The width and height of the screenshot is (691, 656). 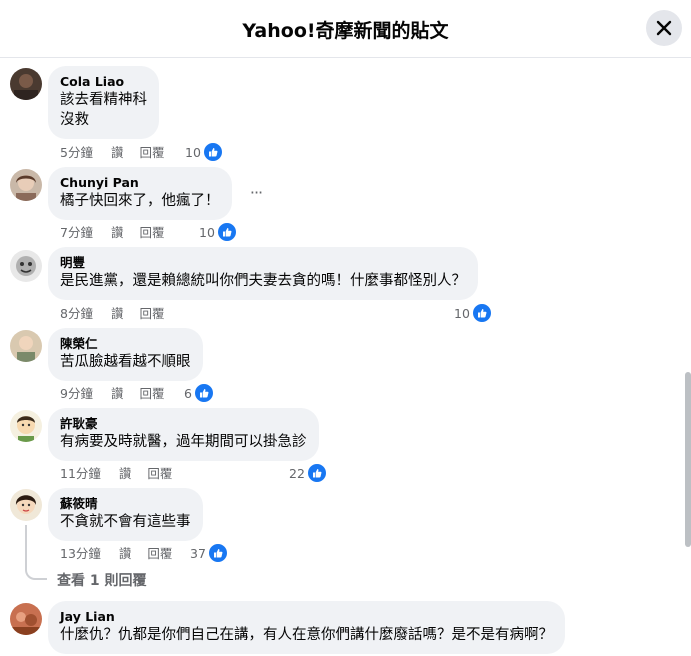 I want to click on dialog-title: Yahoo!奇摩新聞的貼文, so click(x=345, y=31).